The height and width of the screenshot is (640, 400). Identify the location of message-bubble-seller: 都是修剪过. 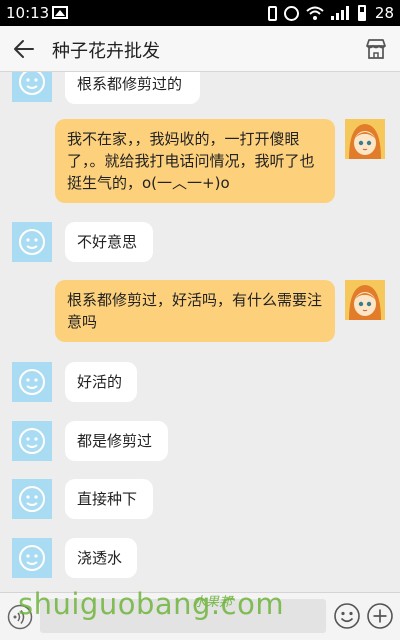
(116, 441).